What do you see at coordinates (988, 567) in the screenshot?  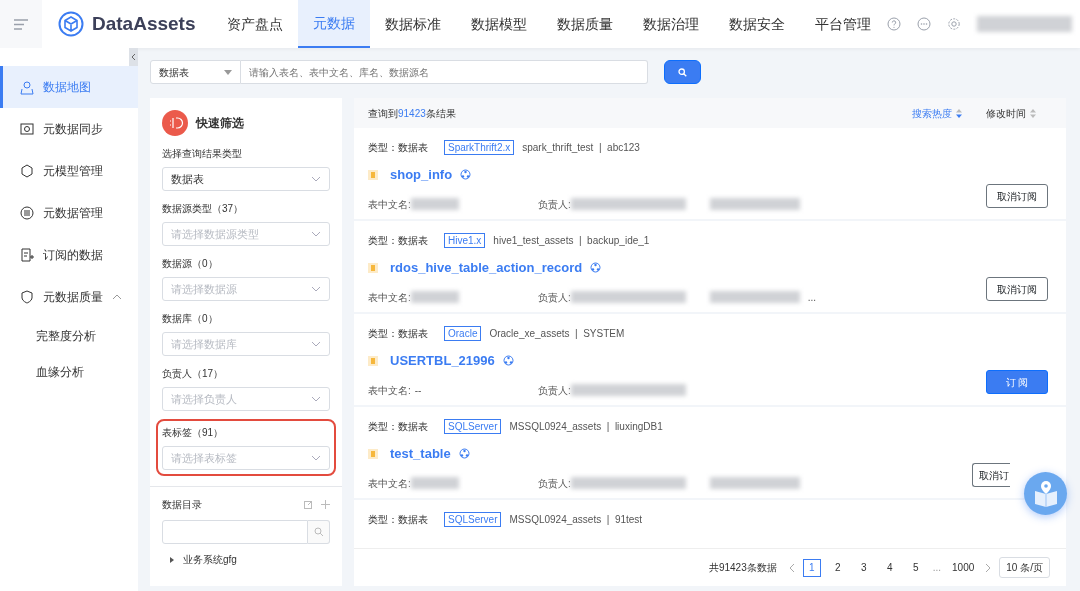 I see `chevron-right-icon` at bounding box center [988, 567].